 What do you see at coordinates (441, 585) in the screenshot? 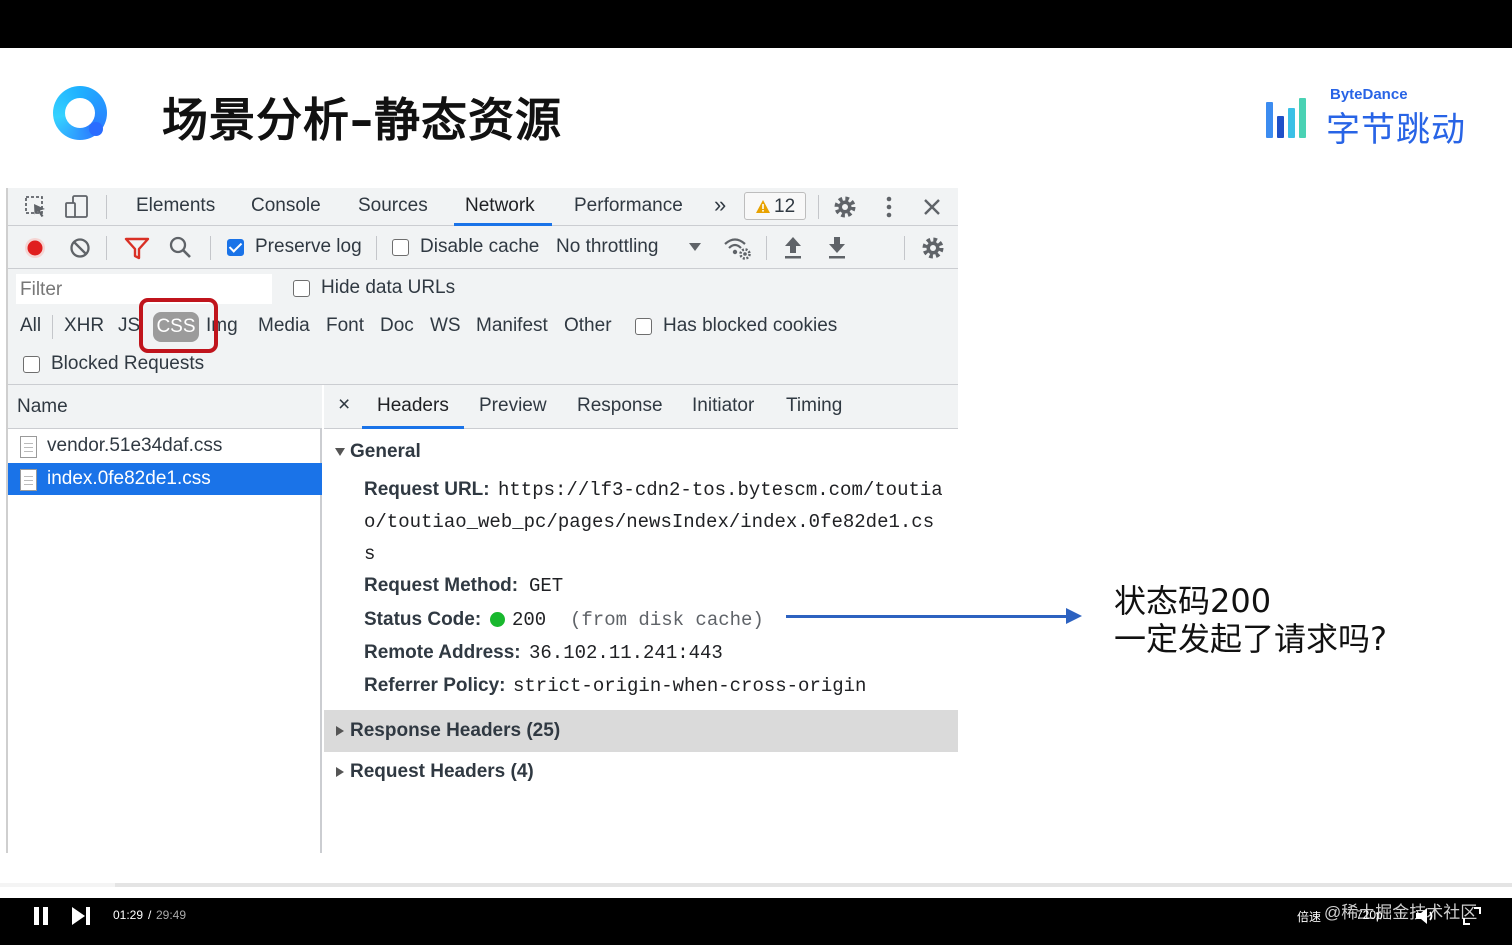
I see `request-method-label: Request Method:` at bounding box center [441, 585].